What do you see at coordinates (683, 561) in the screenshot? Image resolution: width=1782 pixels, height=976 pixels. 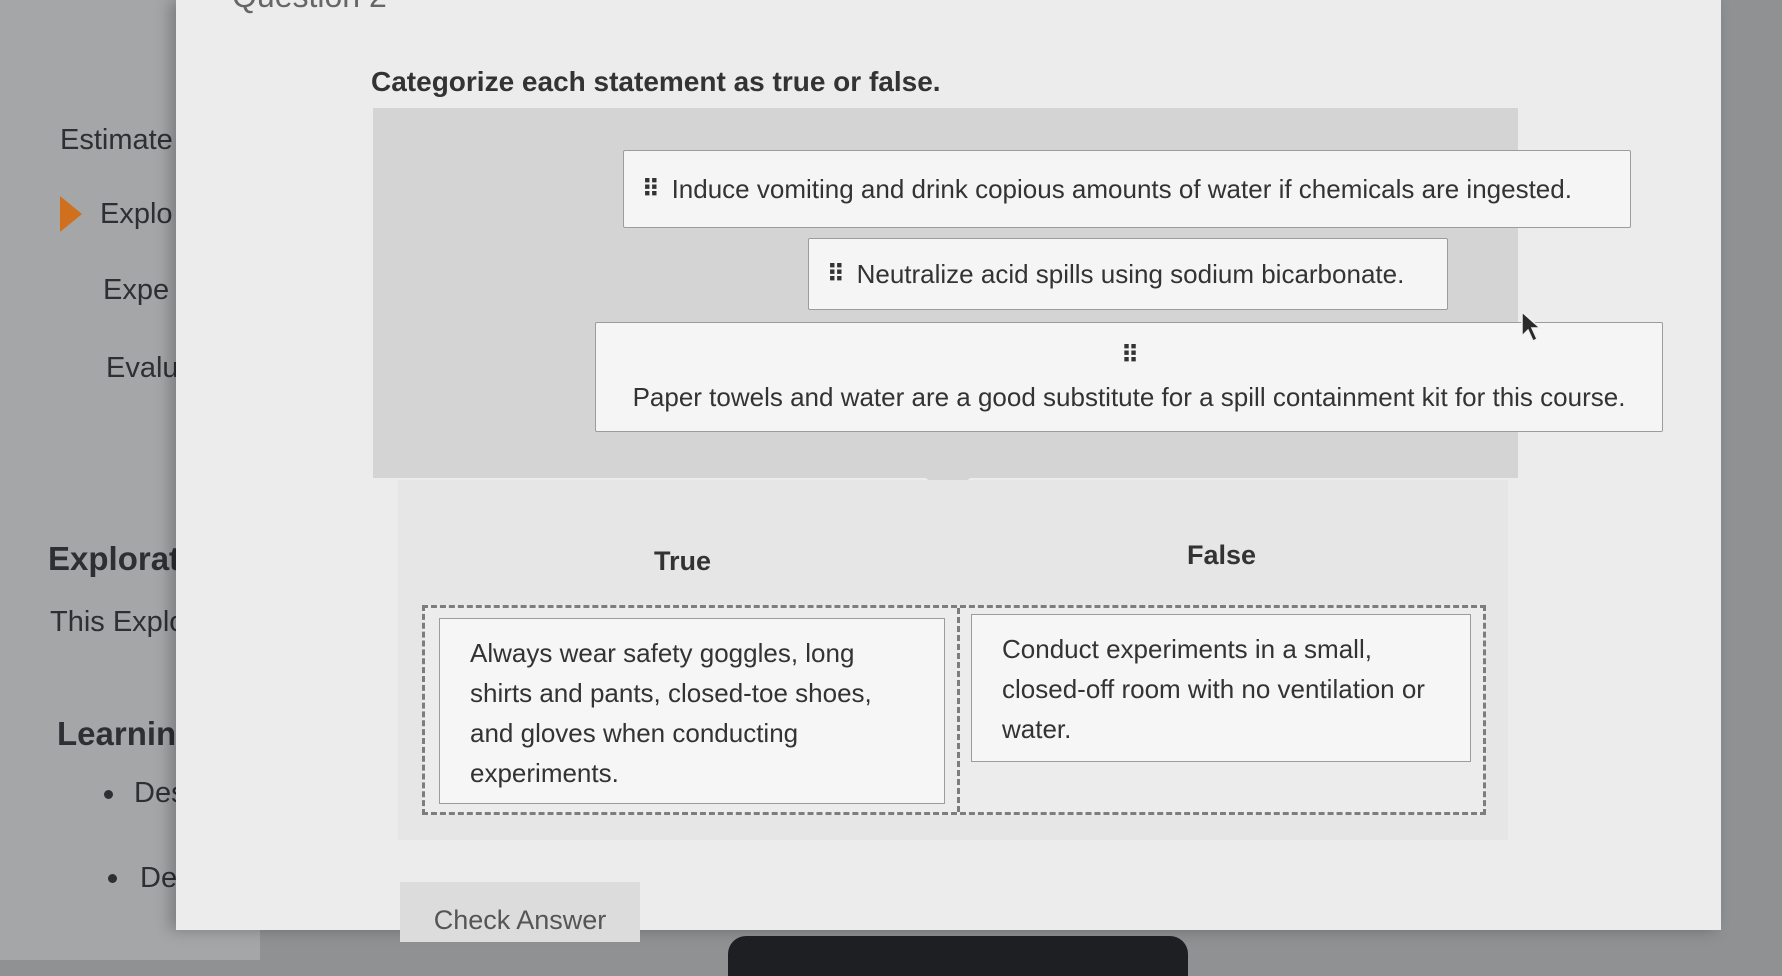 I see `category-label-true: True` at bounding box center [683, 561].